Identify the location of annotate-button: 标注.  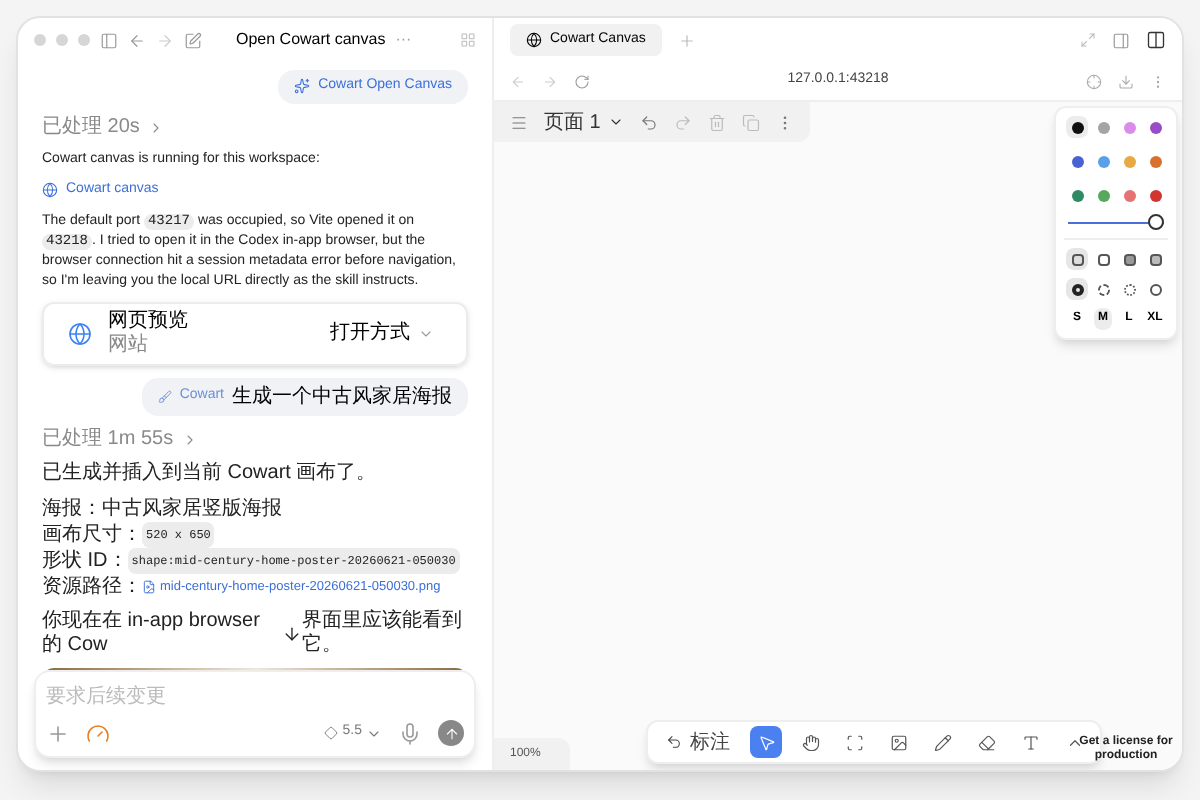
(698, 742).